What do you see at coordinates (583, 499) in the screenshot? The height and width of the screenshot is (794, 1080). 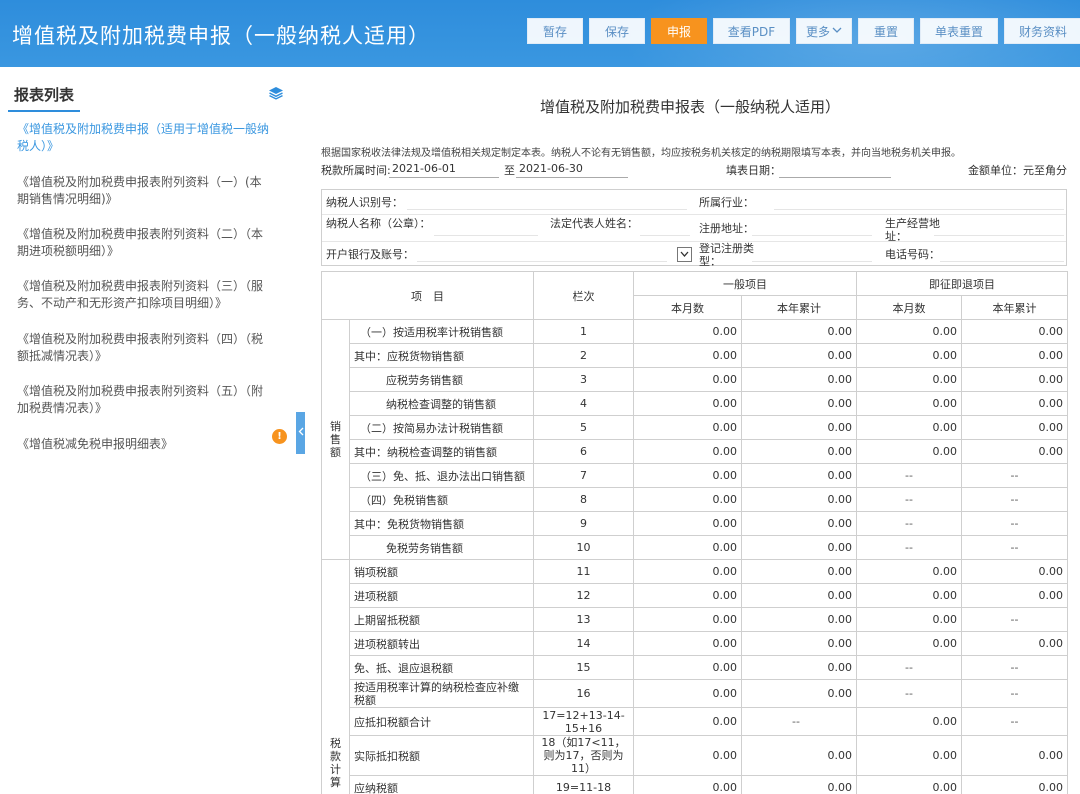 I see `row-col: 8` at bounding box center [583, 499].